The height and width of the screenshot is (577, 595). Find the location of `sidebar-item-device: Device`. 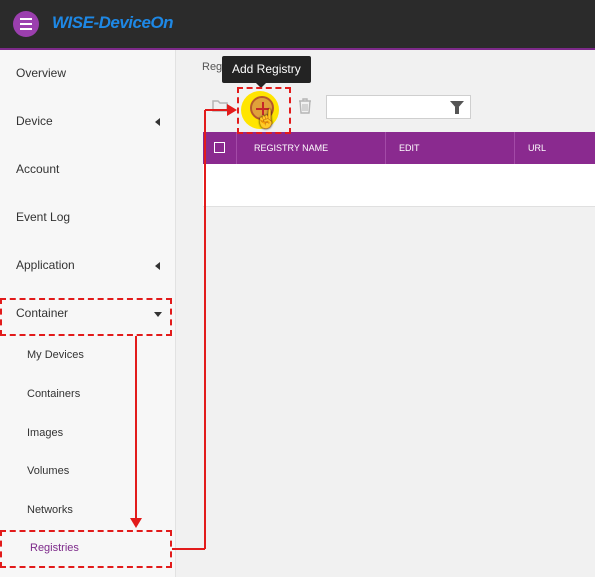

sidebar-item-device: Device is located at coordinates (87, 122).